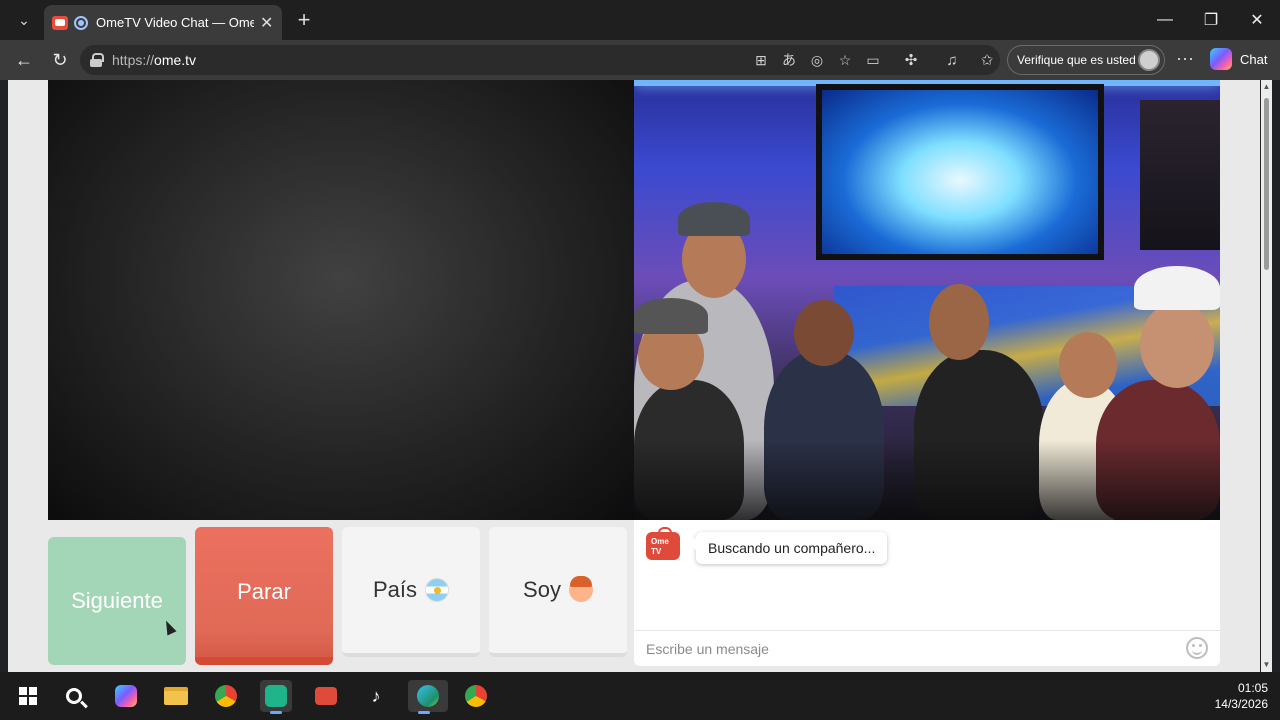 This screenshot has height=720, width=1280. I want to click on new-tab-button: +, so click(304, 20).